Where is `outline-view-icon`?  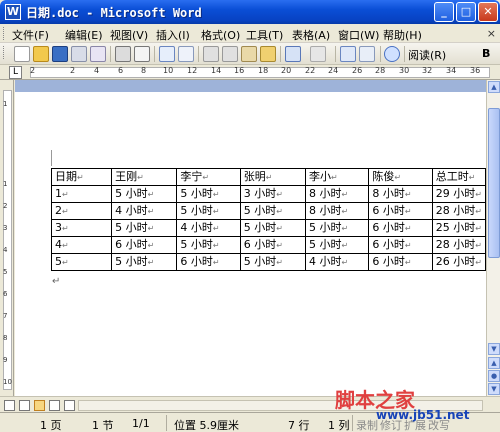
outline-view-icon is located at coordinates (54, 405).